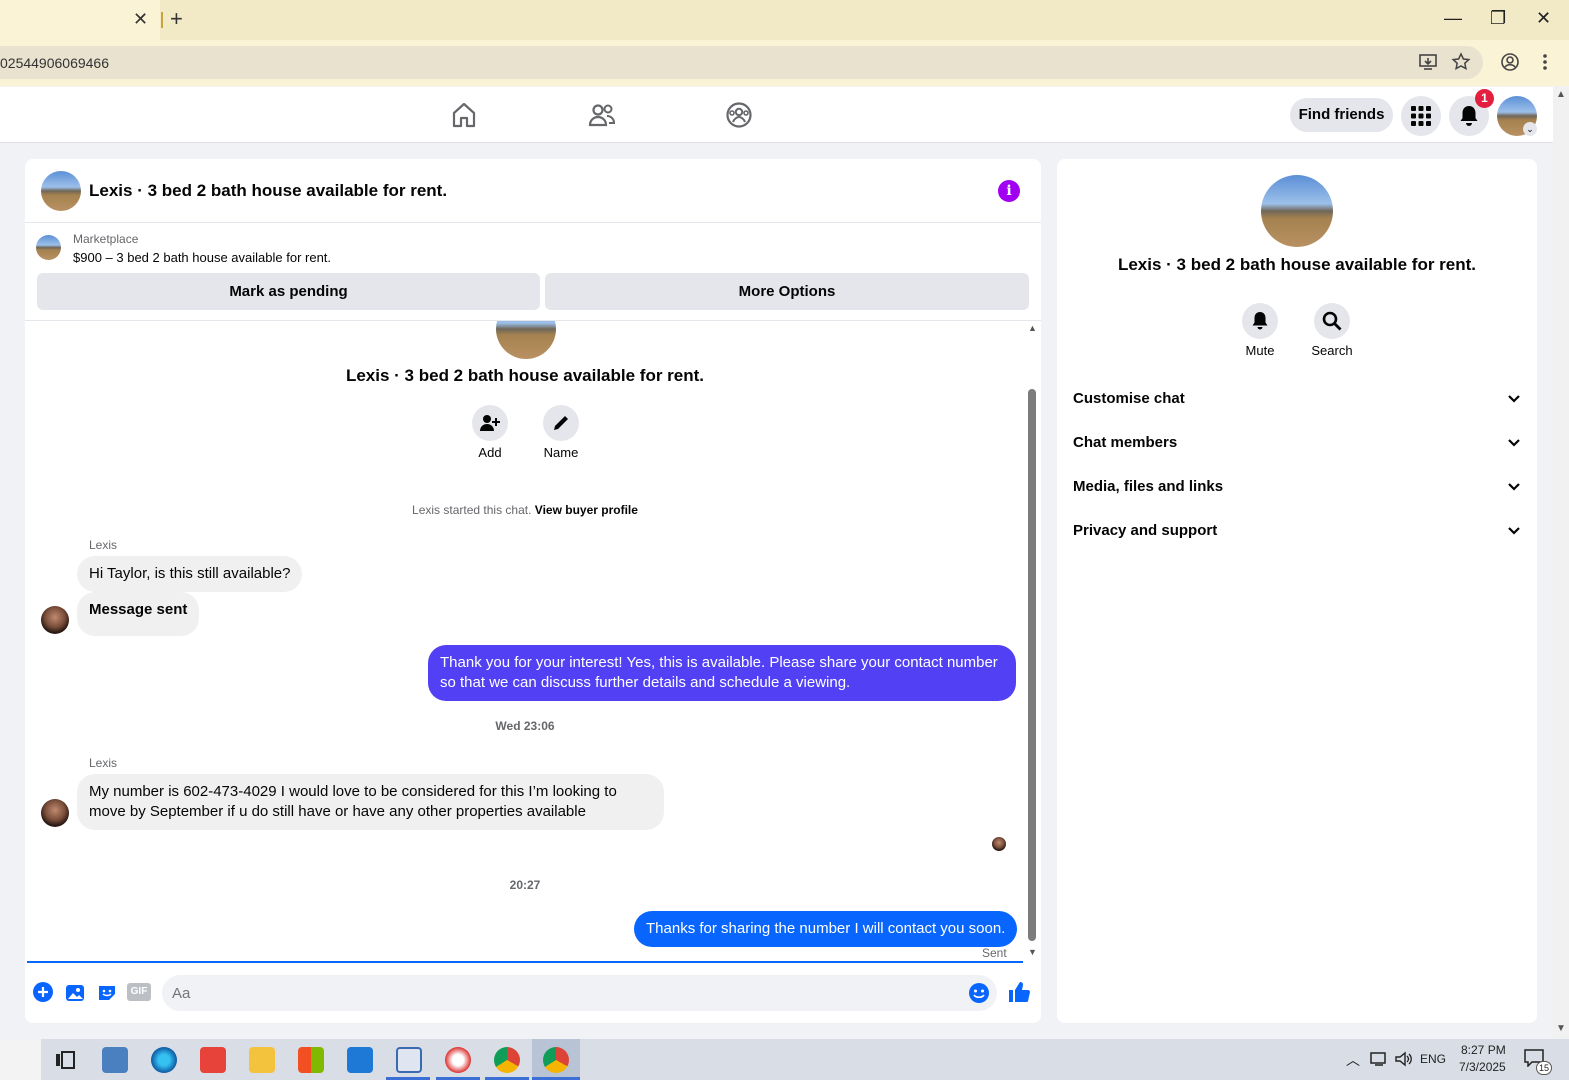 This screenshot has width=1569, height=1080. What do you see at coordinates (1461, 64) in the screenshot?
I see `bookmark-star-icon` at bounding box center [1461, 64].